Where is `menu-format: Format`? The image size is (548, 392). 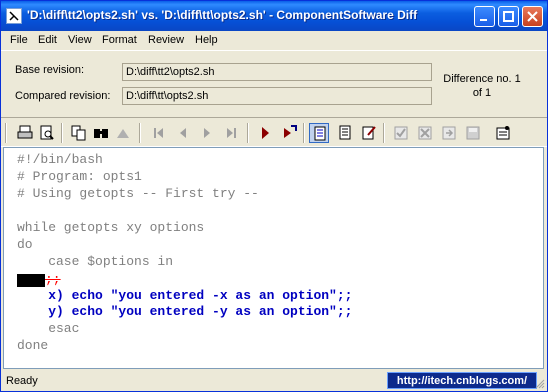
menu-format: Format is located at coordinates (119, 40).